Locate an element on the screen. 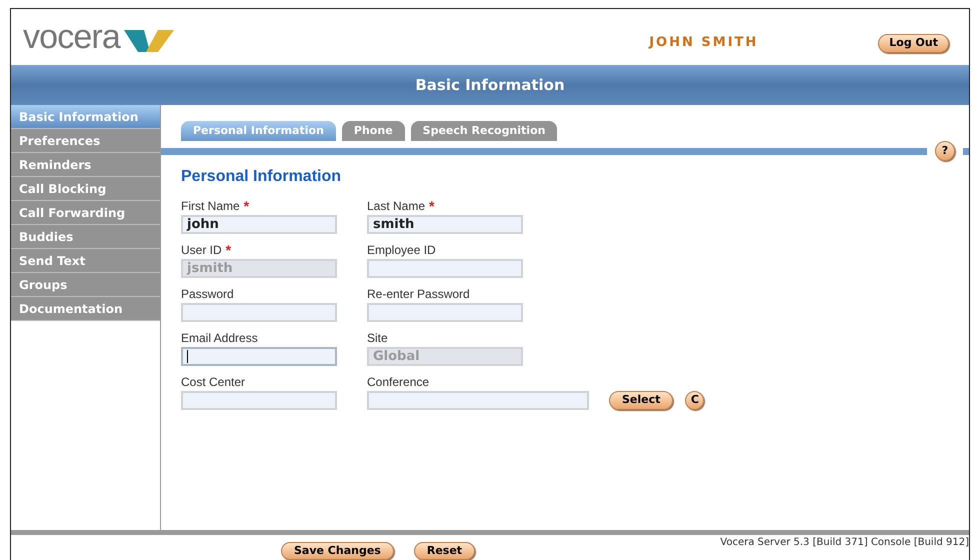 Image resolution: width=975 pixels, height=560 pixels. help-button: ? is located at coordinates (945, 151).